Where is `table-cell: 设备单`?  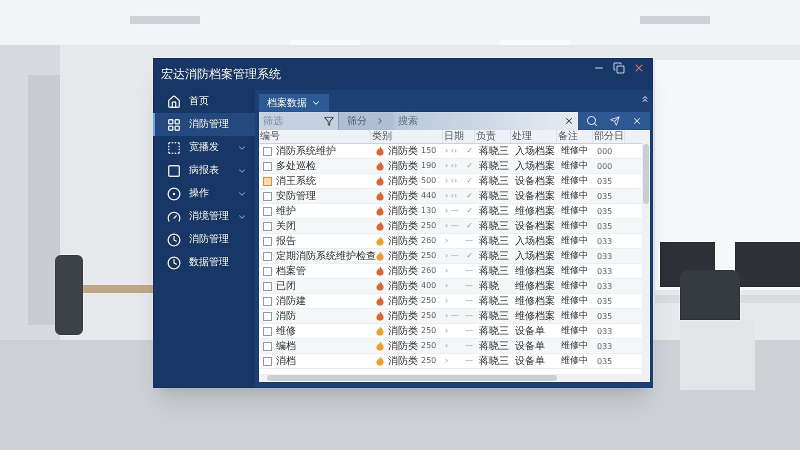
table-cell: 设备单 is located at coordinates (530, 361).